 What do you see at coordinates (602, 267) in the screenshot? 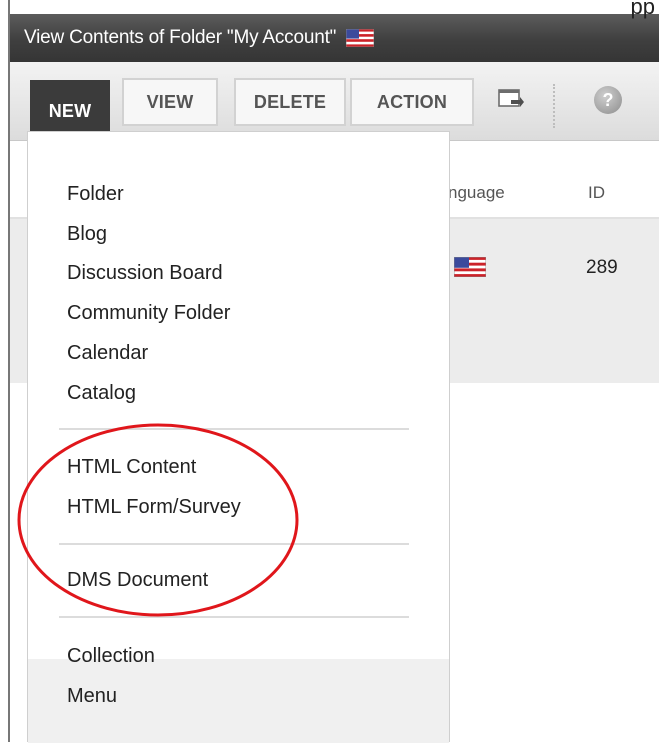
I see `row-id-cell: 289` at bounding box center [602, 267].